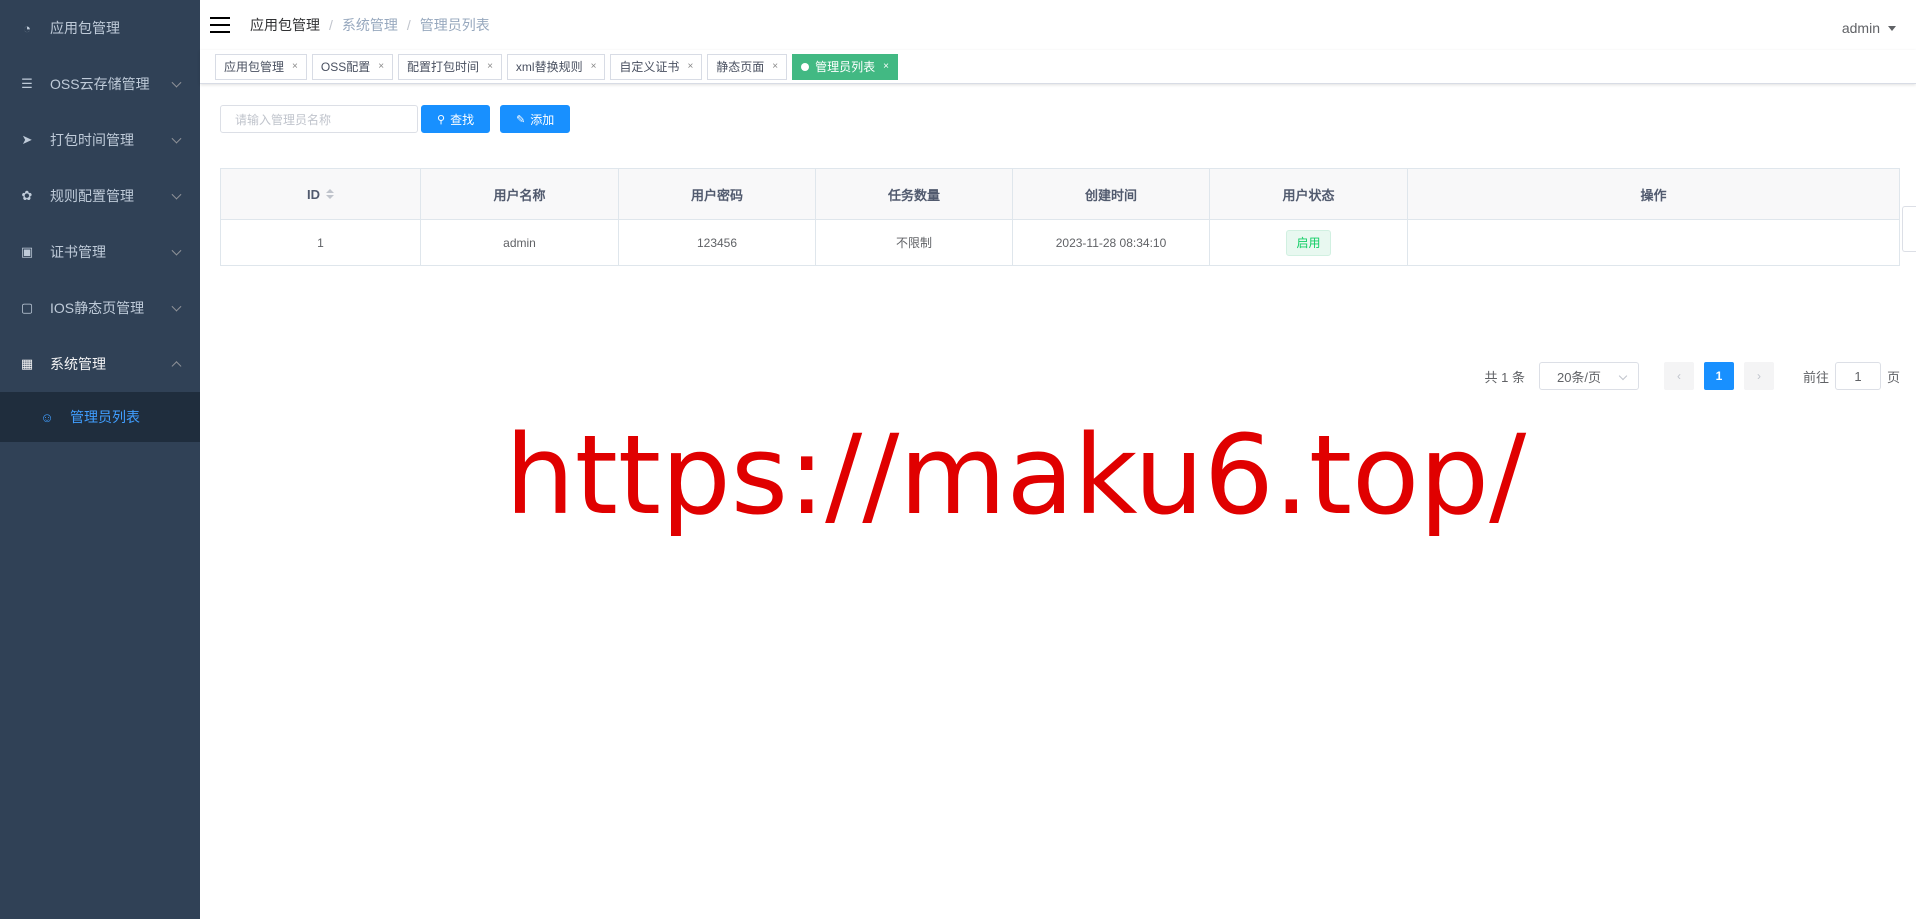  I want to click on page-size-select: 20条/页, so click(1588, 376).